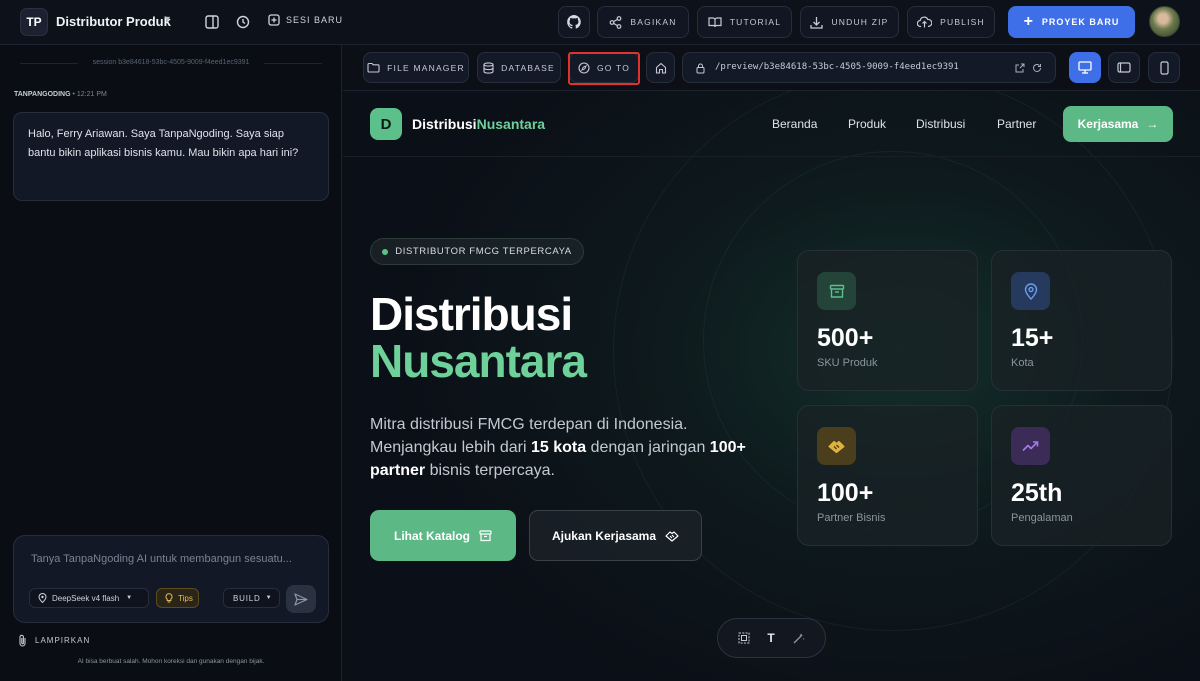 The width and height of the screenshot is (1200, 681). What do you see at coordinates (648, 447) in the screenshot?
I see `desc-text: dengan jaringan` at bounding box center [648, 447].